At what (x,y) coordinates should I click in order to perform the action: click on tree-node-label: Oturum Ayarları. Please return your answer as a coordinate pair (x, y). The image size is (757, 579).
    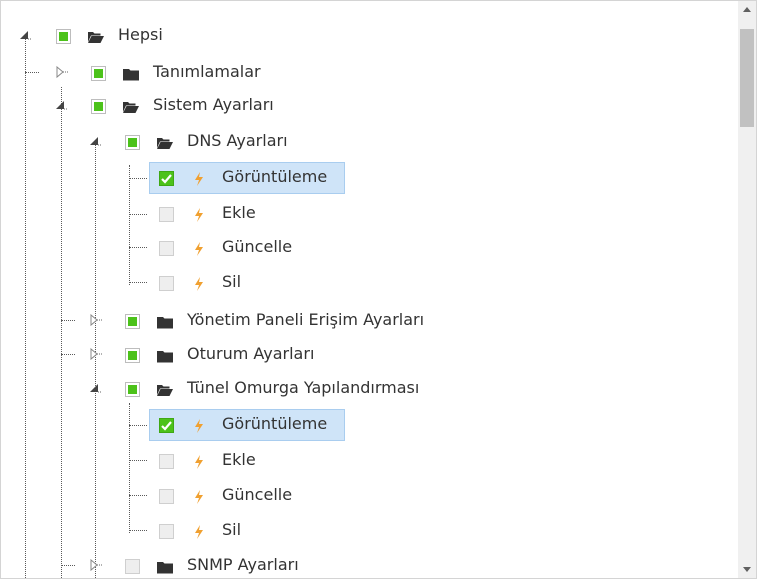
    Looking at the image, I should click on (251, 353).